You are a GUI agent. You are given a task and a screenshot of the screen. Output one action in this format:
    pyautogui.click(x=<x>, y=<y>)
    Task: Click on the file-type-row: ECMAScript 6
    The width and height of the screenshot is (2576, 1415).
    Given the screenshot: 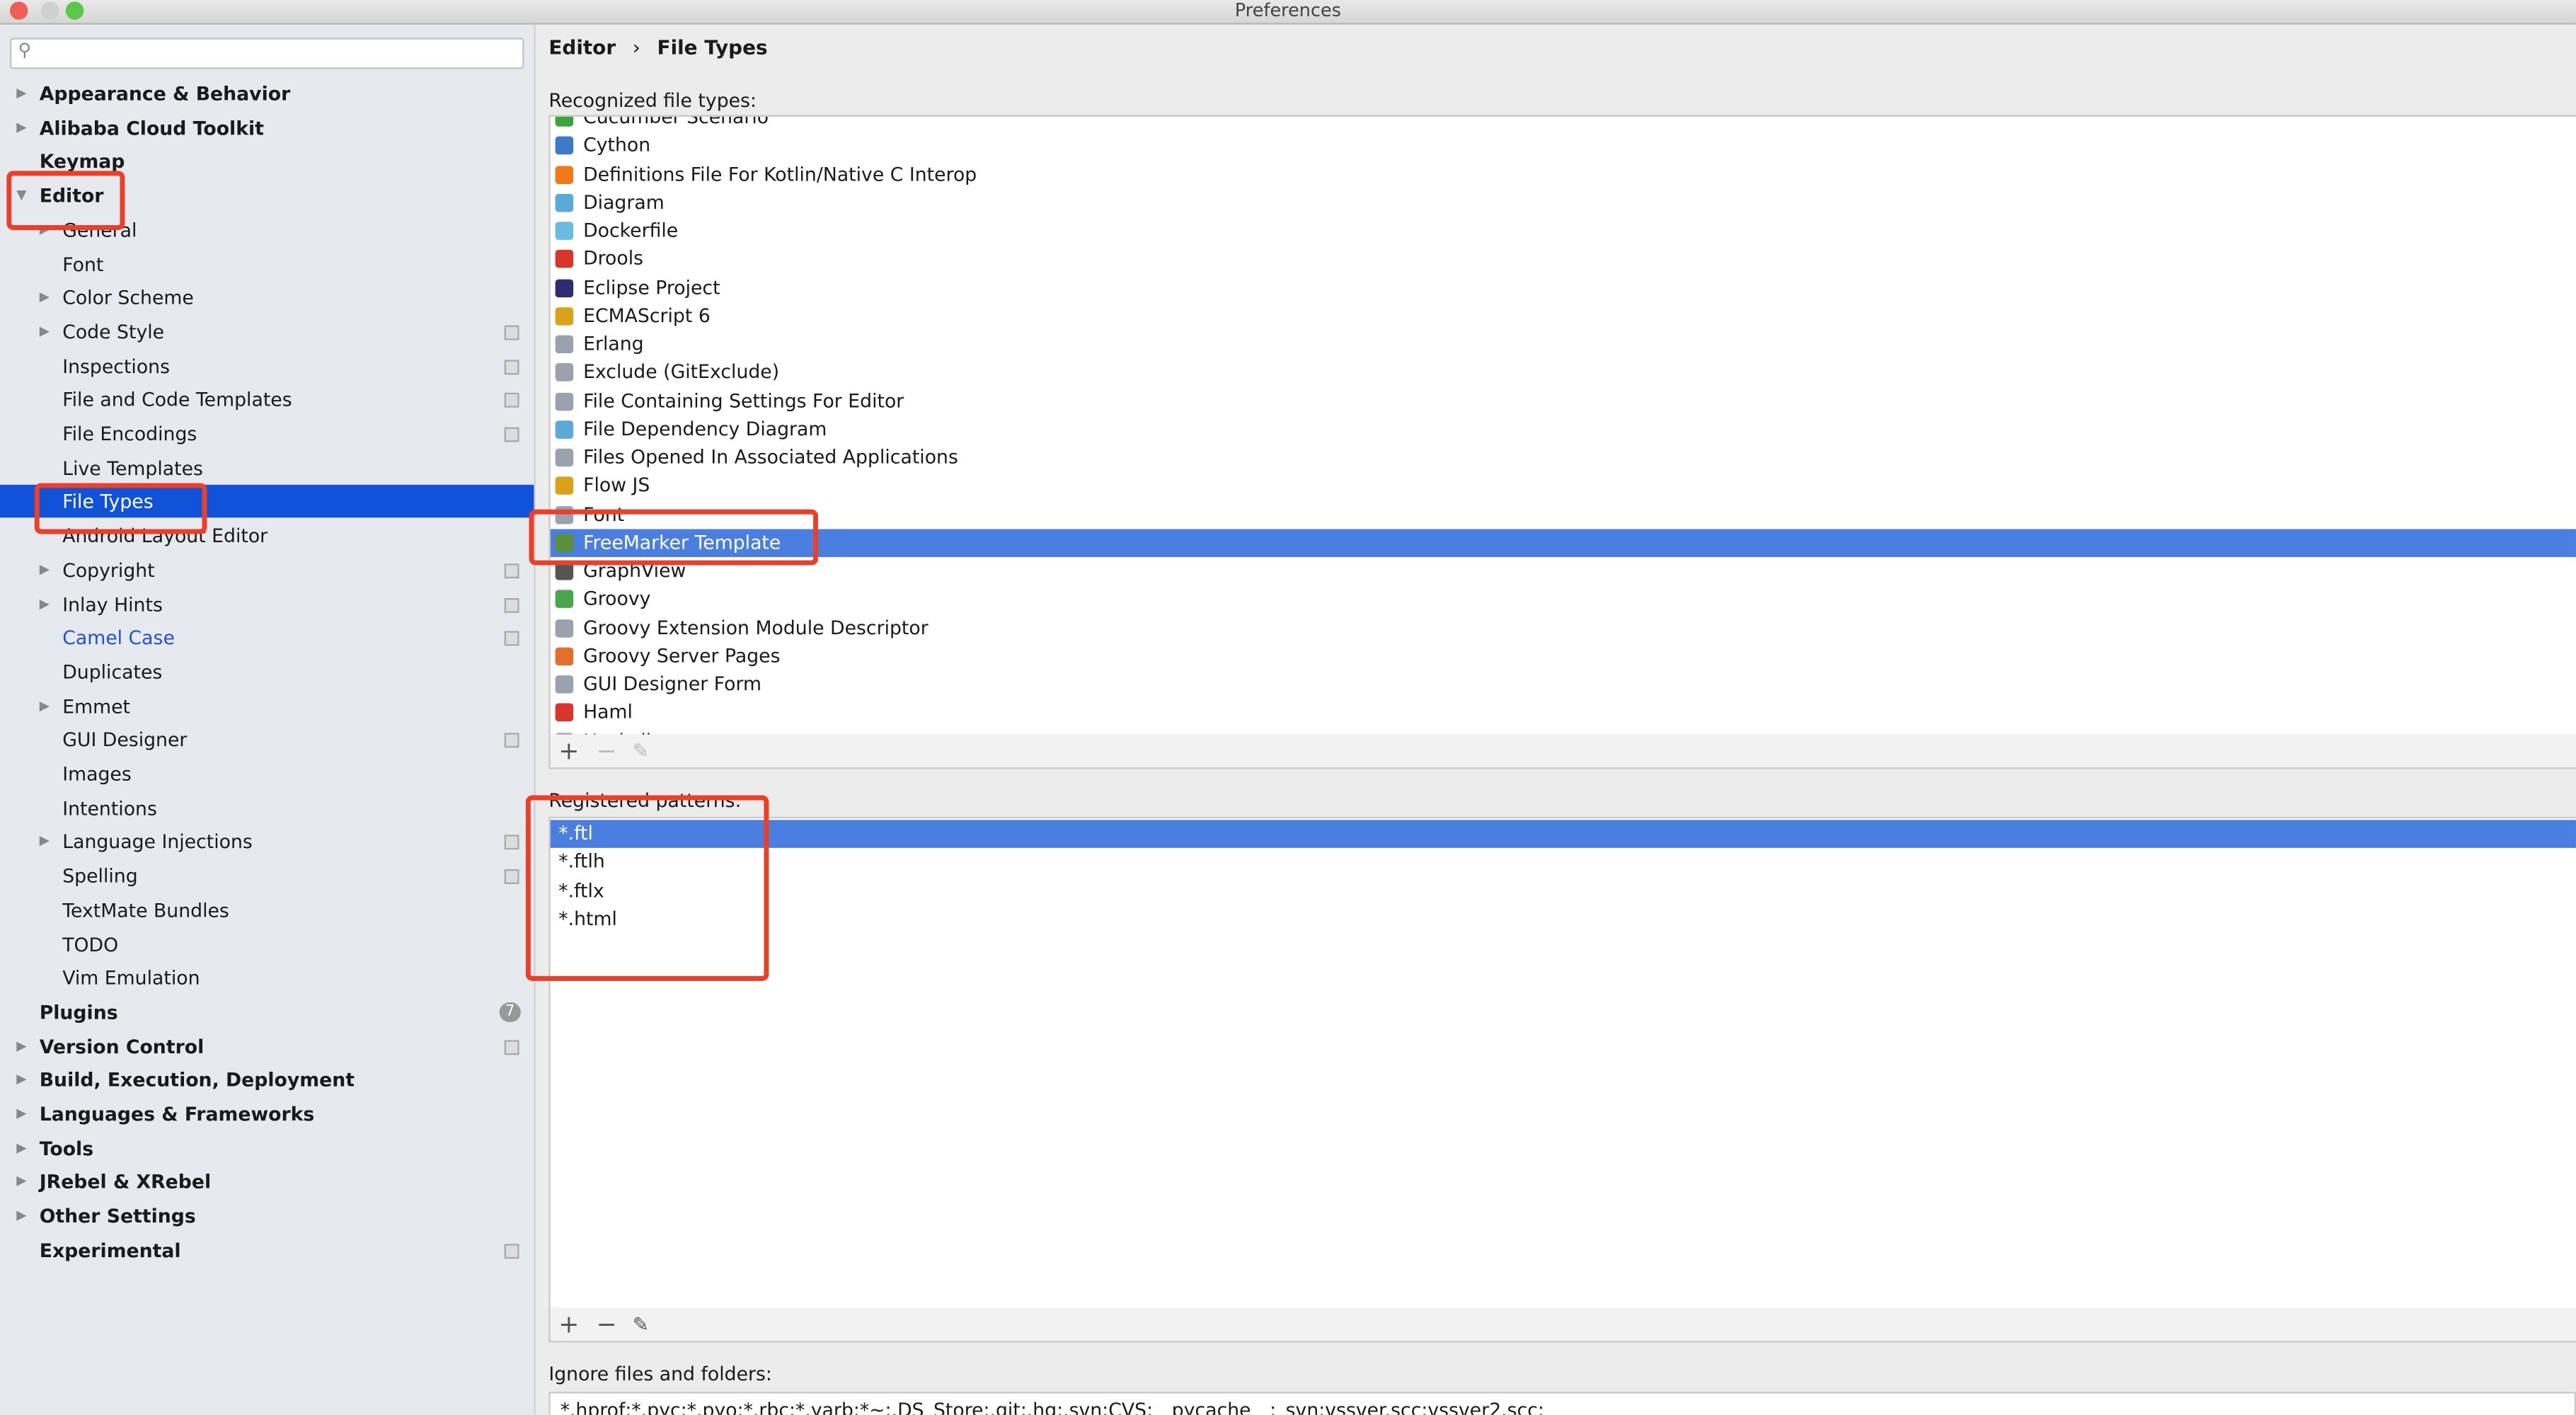 What is the action you would take?
    pyautogui.click(x=1563, y=316)
    